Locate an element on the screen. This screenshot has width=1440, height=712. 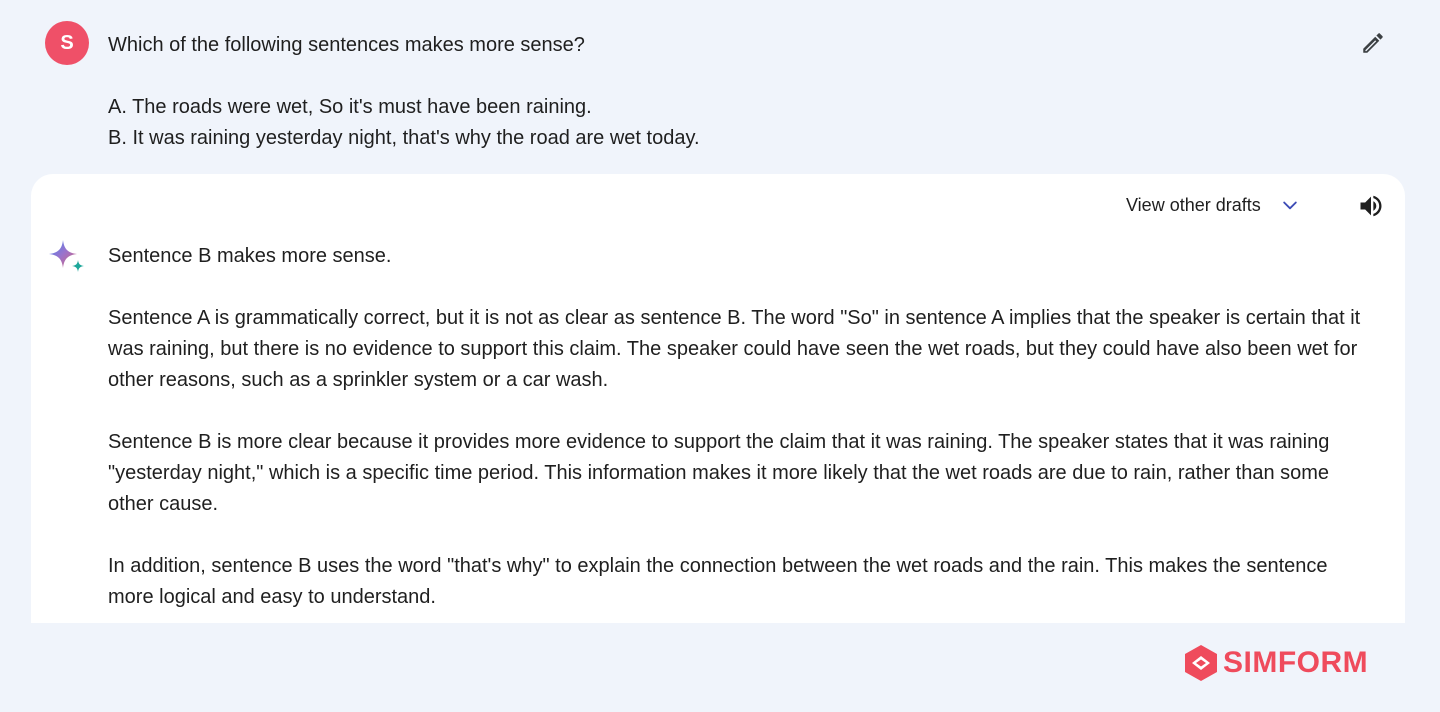
assistant-avatar is located at coordinates (67, 258).